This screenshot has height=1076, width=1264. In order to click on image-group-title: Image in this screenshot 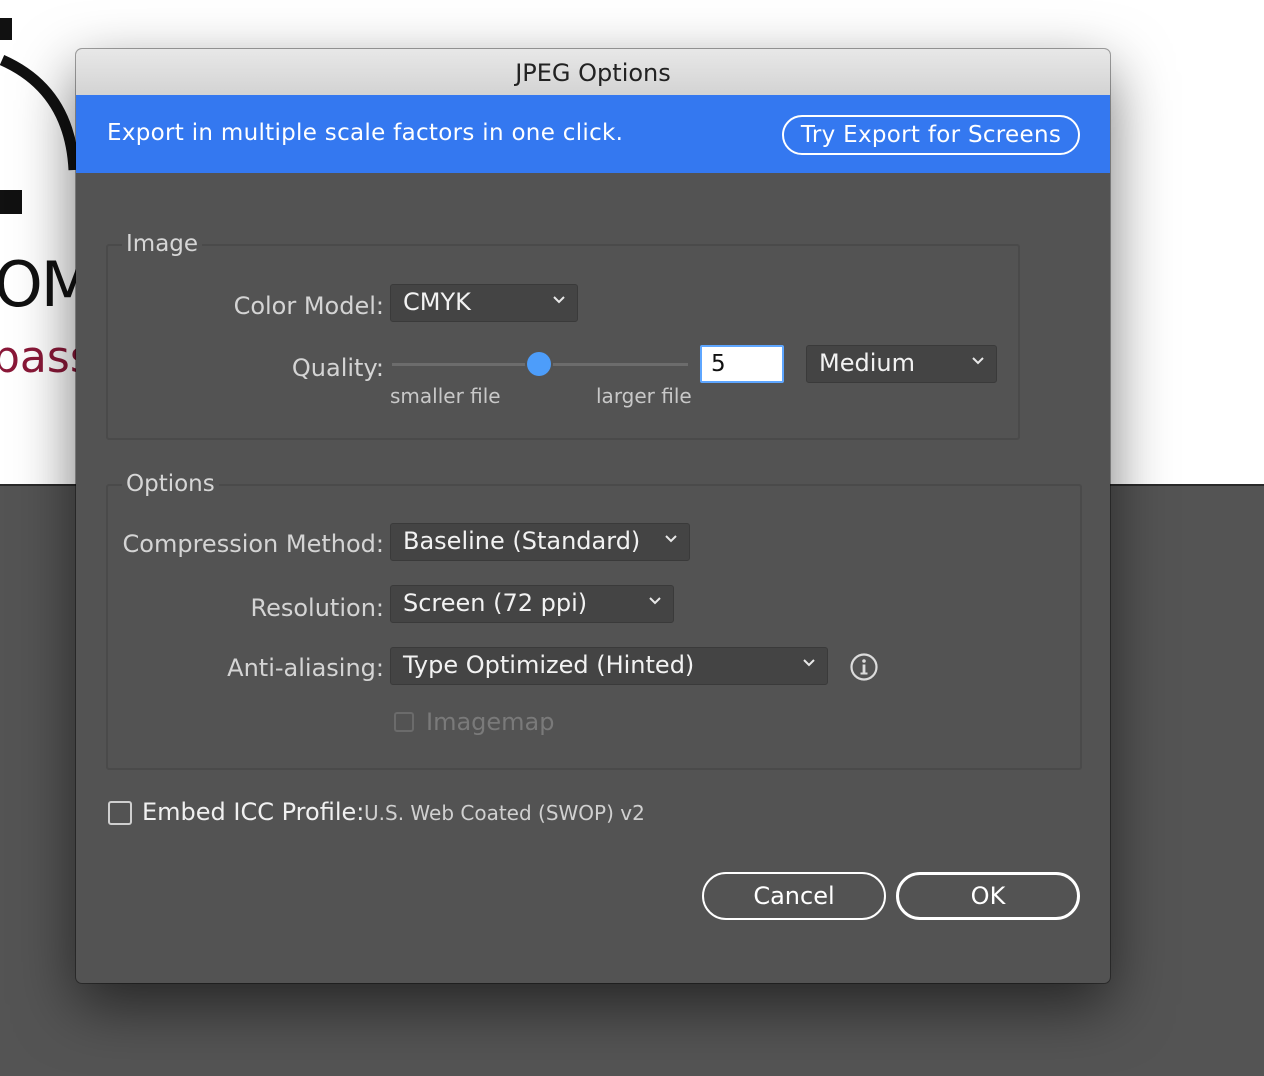, I will do `click(162, 244)`.